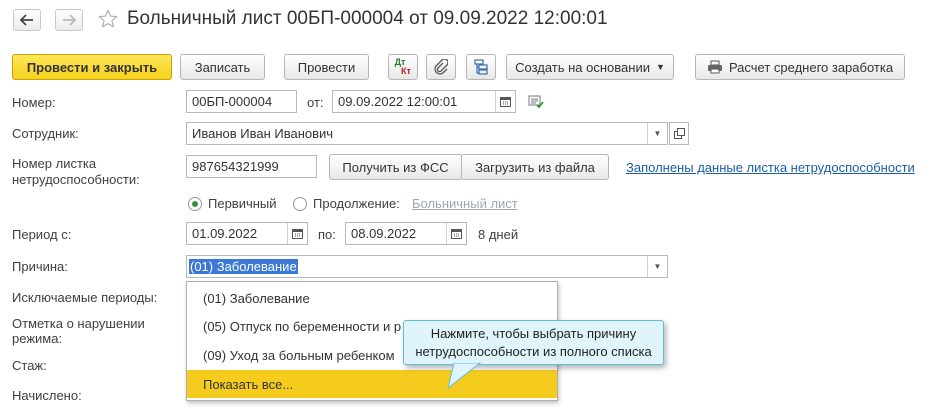  I want to click on employee-dropdown-button: ▼, so click(657, 133).